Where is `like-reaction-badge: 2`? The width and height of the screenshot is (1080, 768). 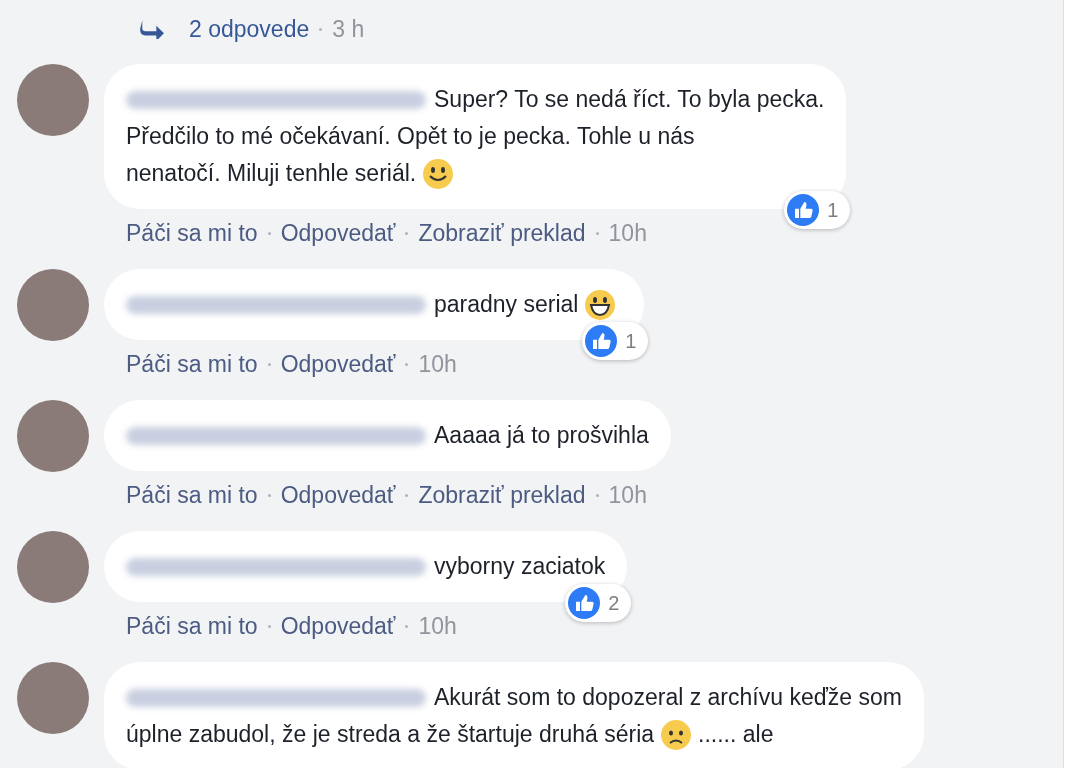
like-reaction-badge: 2 is located at coordinates (598, 603).